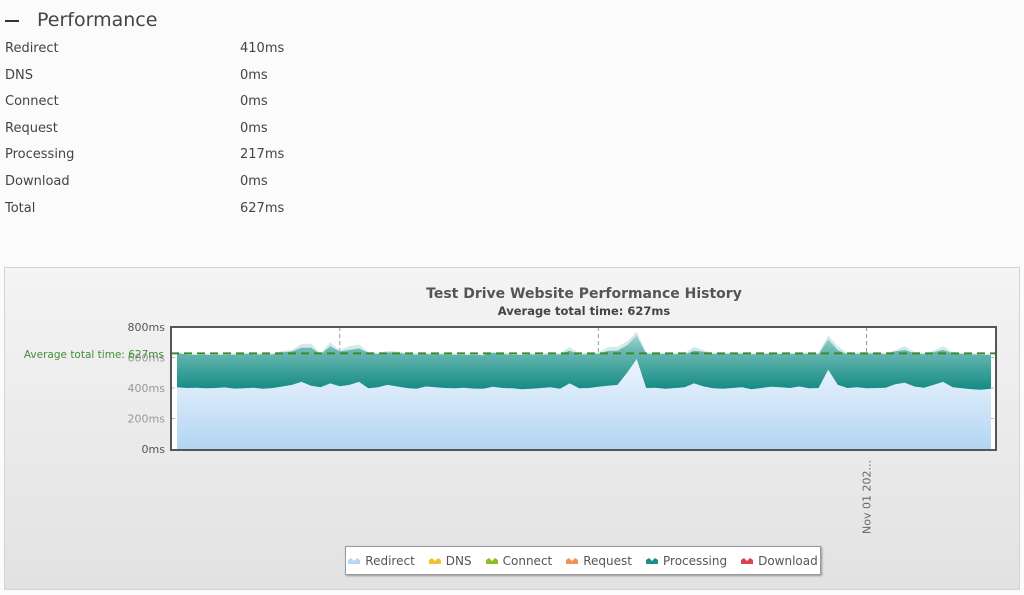 The height and width of the screenshot is (595, 1024). Describe the element at coordinates (458, 560) in the screenshot. I see `legend-label: DNS` at that location.